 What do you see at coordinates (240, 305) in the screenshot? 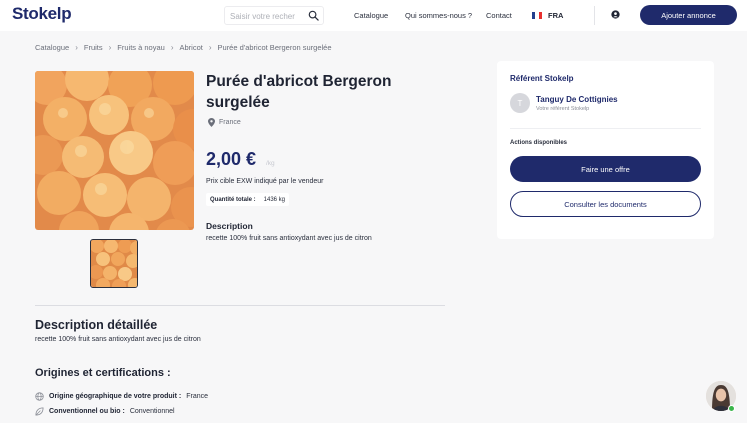
I see `section-divider` at bounding box center [240, 305].